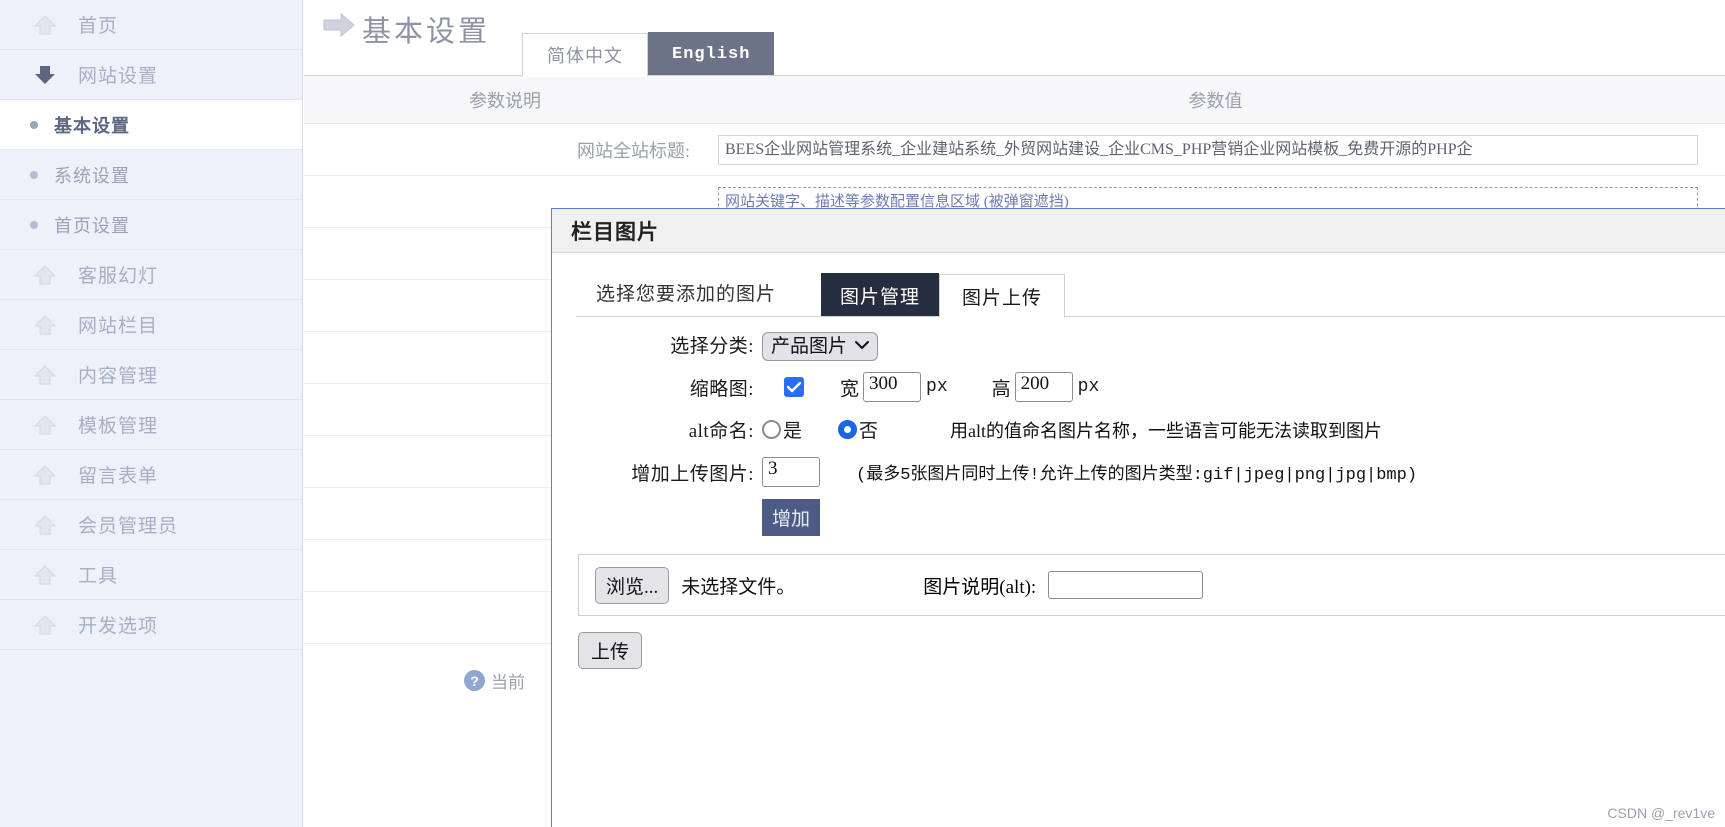 The height and width of the screenshot is (827, 1725). I want to click on thumbnail-checkbox, so click(794, 387).